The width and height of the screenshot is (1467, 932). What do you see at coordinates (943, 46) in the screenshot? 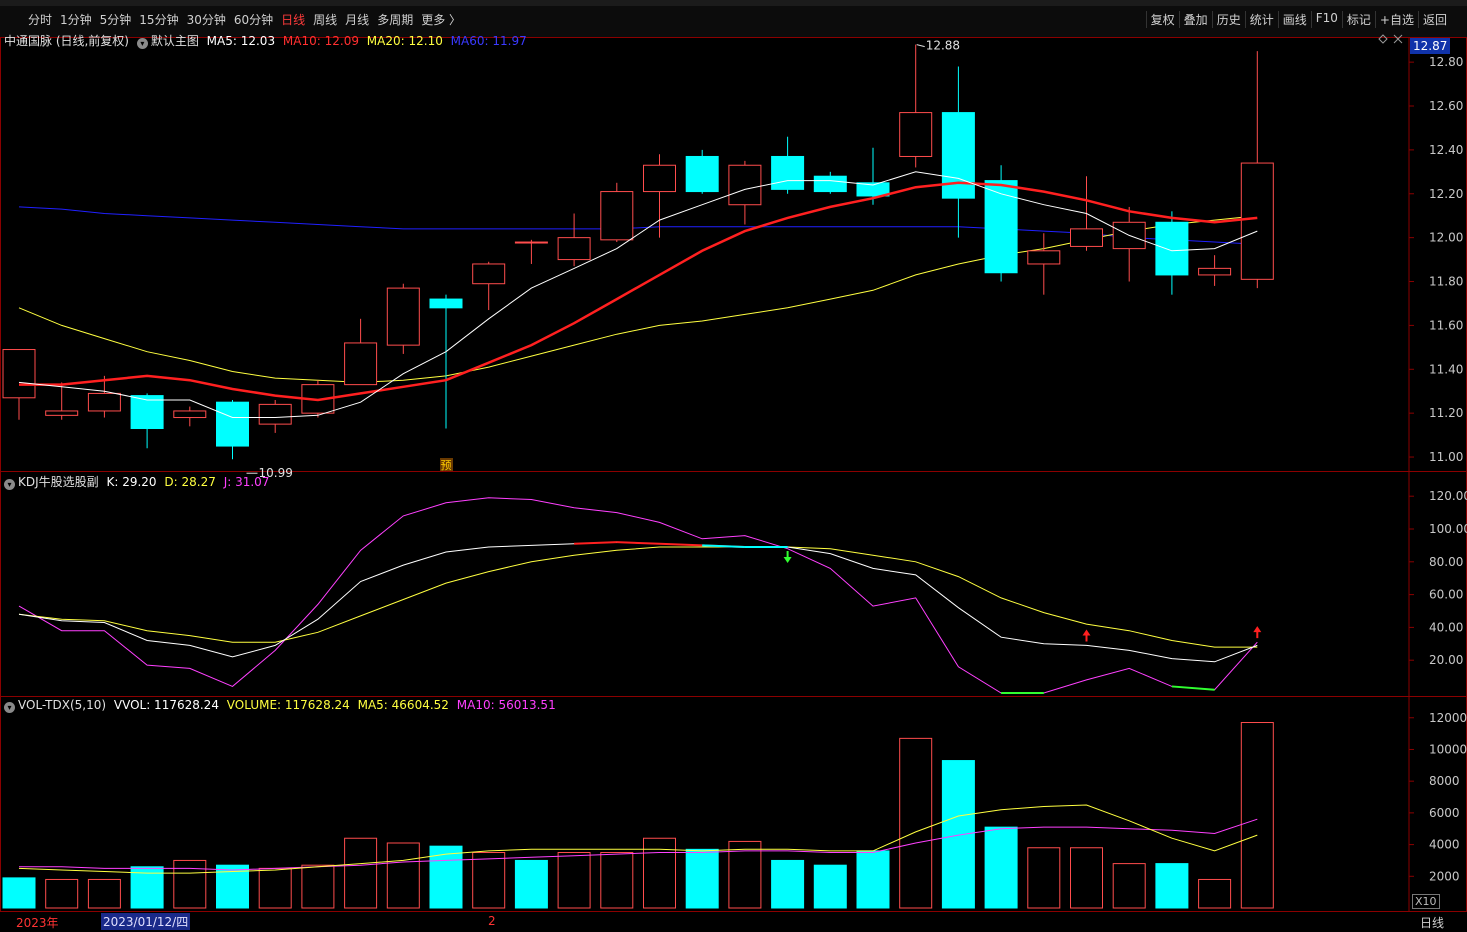
I see `high-price-label: 12.88` at bounding box center [943, 46].